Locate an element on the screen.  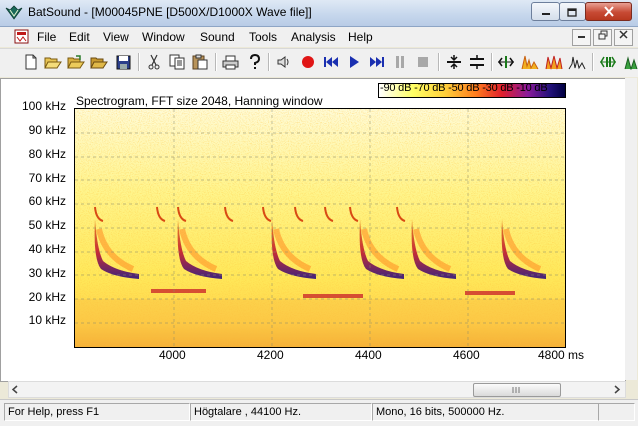
document-icon is located at coordinates (21, 36).